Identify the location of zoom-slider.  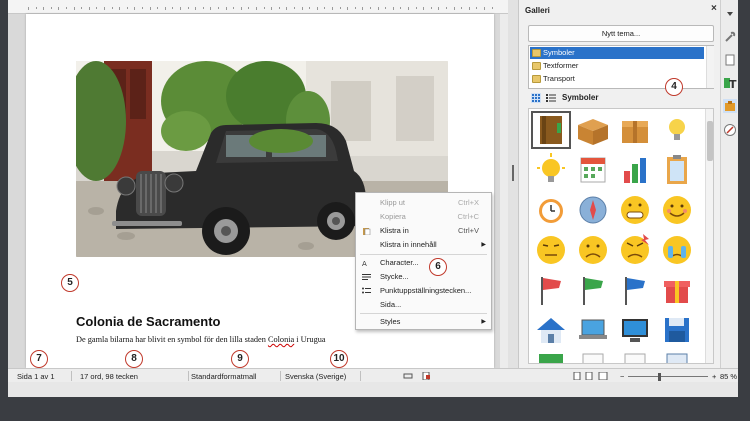
(668, 376).